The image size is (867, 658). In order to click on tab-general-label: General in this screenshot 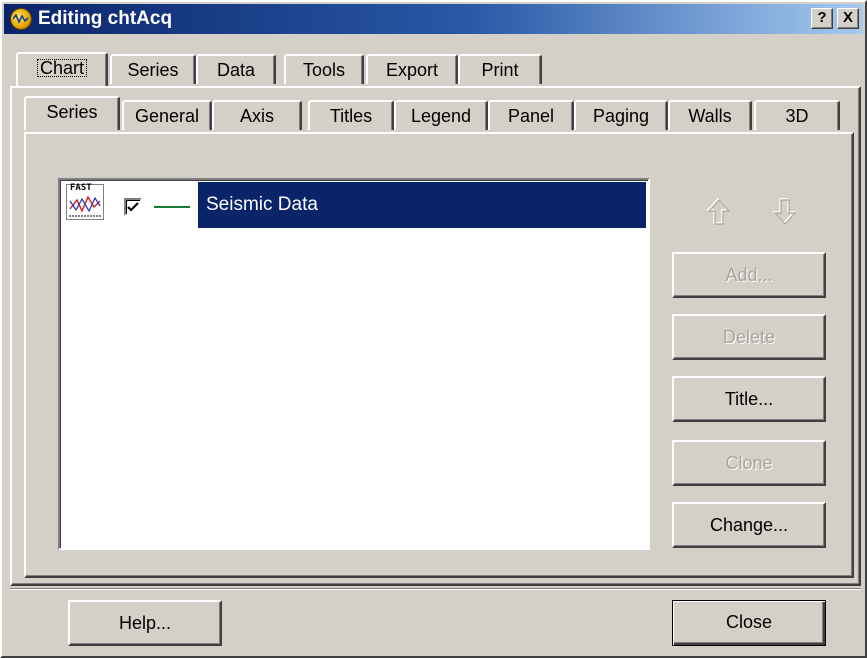, I will do `click(167, 116)`.